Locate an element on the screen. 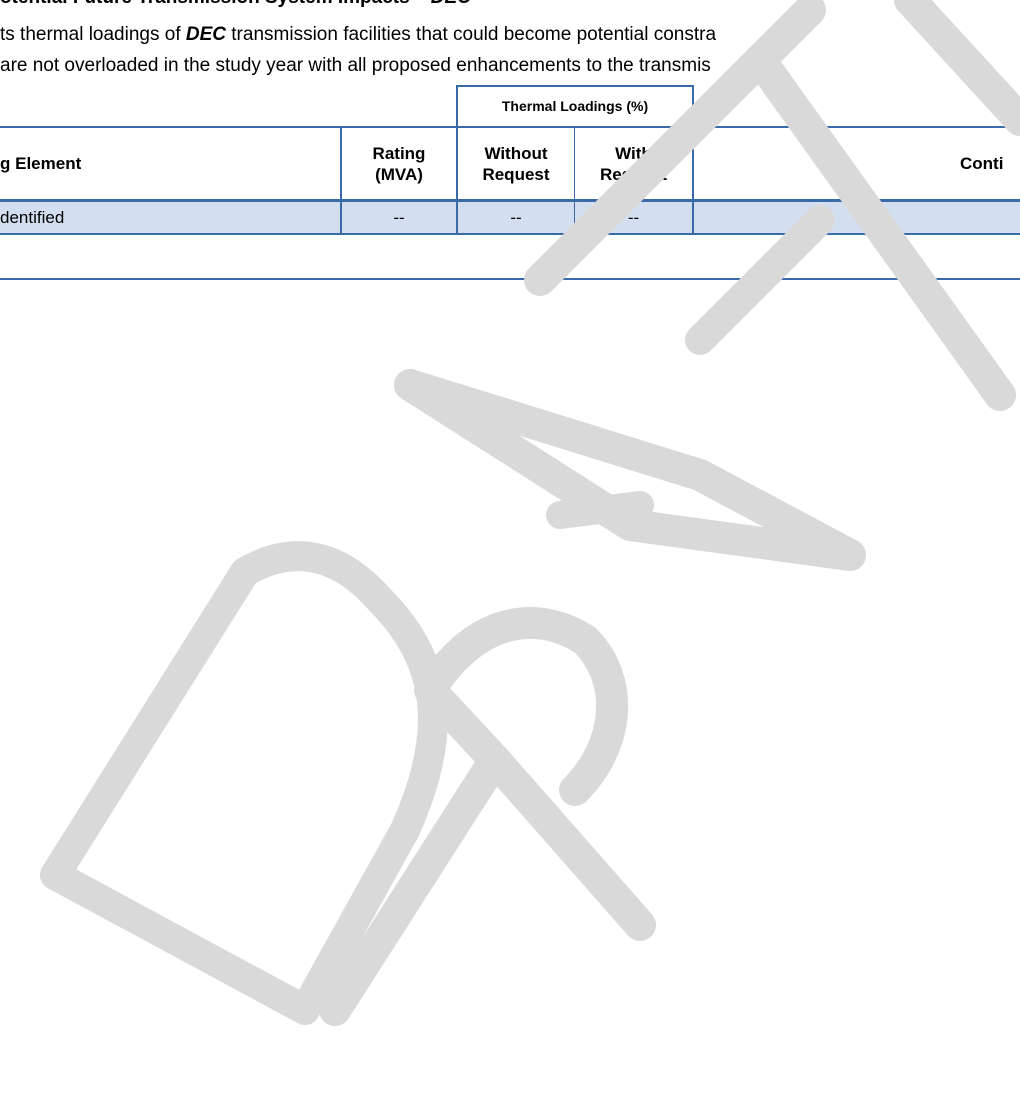  watermark-letter-f-bar is located at coordinates (760, 280).